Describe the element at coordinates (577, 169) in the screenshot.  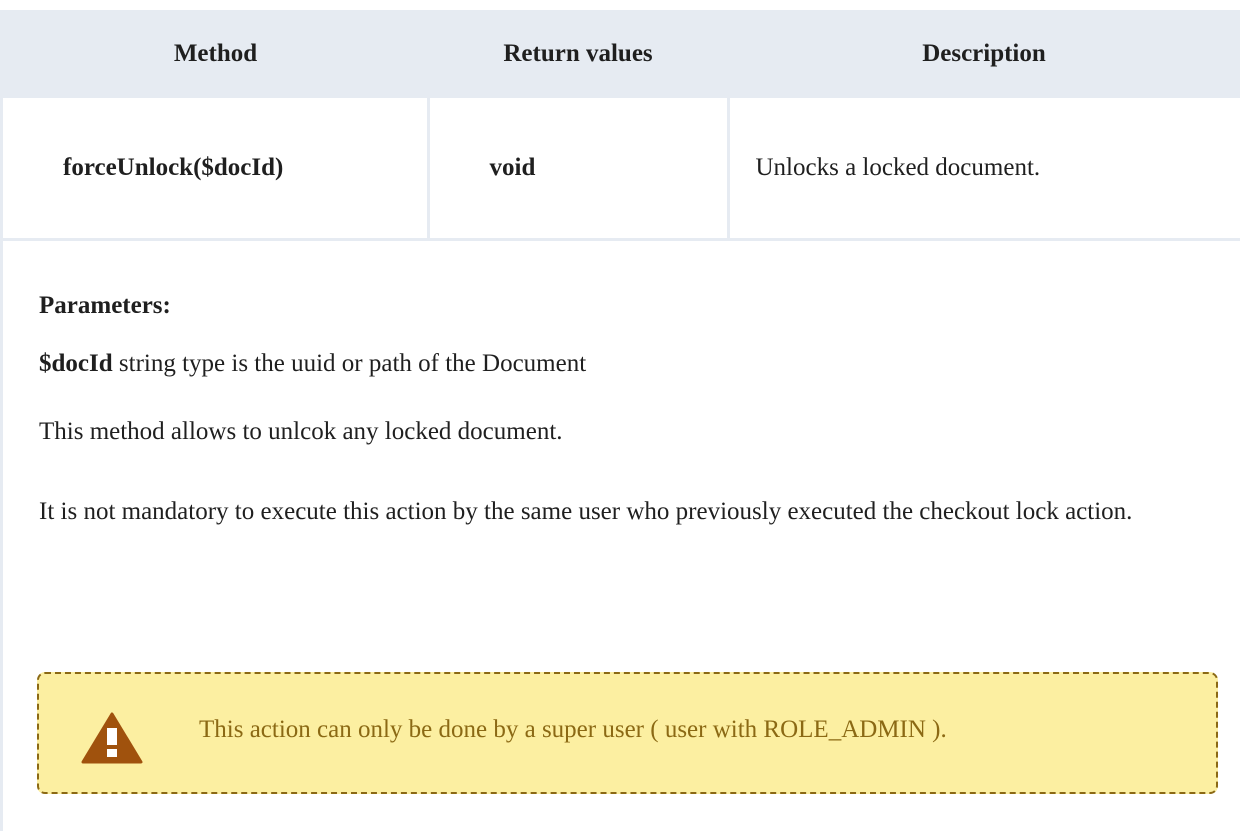
I see `return-value: void` at that location.